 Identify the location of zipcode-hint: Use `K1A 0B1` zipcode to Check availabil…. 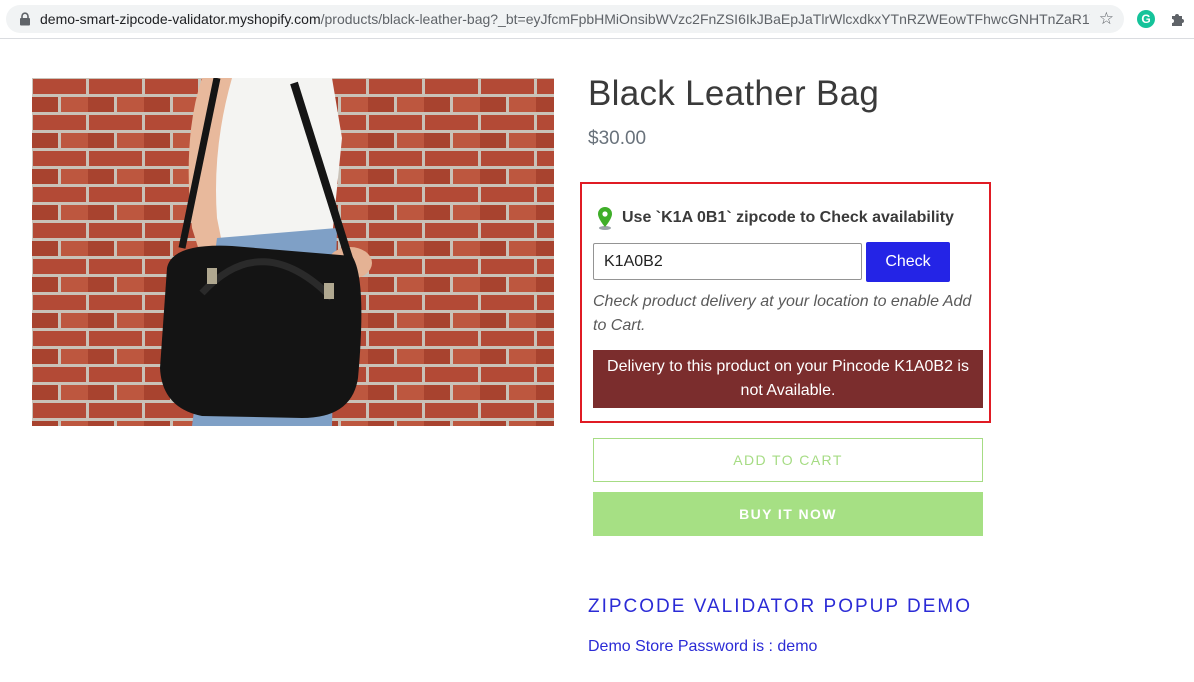
(775, 218).